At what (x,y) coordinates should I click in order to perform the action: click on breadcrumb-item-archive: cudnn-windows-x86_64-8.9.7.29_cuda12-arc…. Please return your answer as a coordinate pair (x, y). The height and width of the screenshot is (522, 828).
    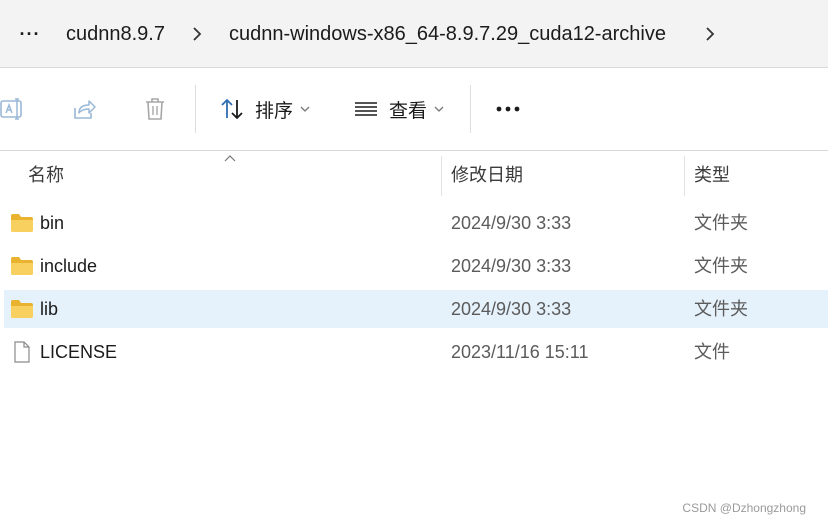
    Looking at the image, I should click on (447, 34).